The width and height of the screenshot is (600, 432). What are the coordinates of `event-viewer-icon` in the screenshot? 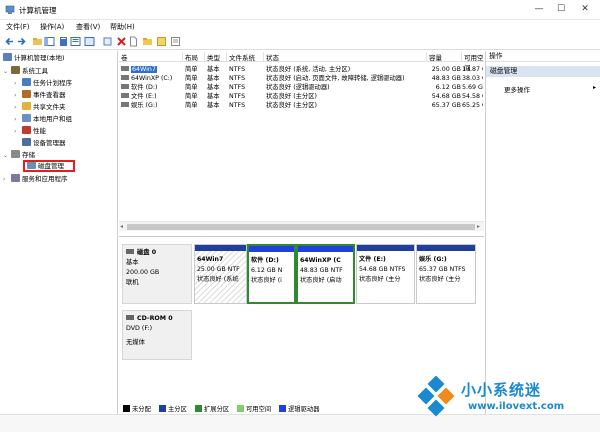 It's located at (26, 94).